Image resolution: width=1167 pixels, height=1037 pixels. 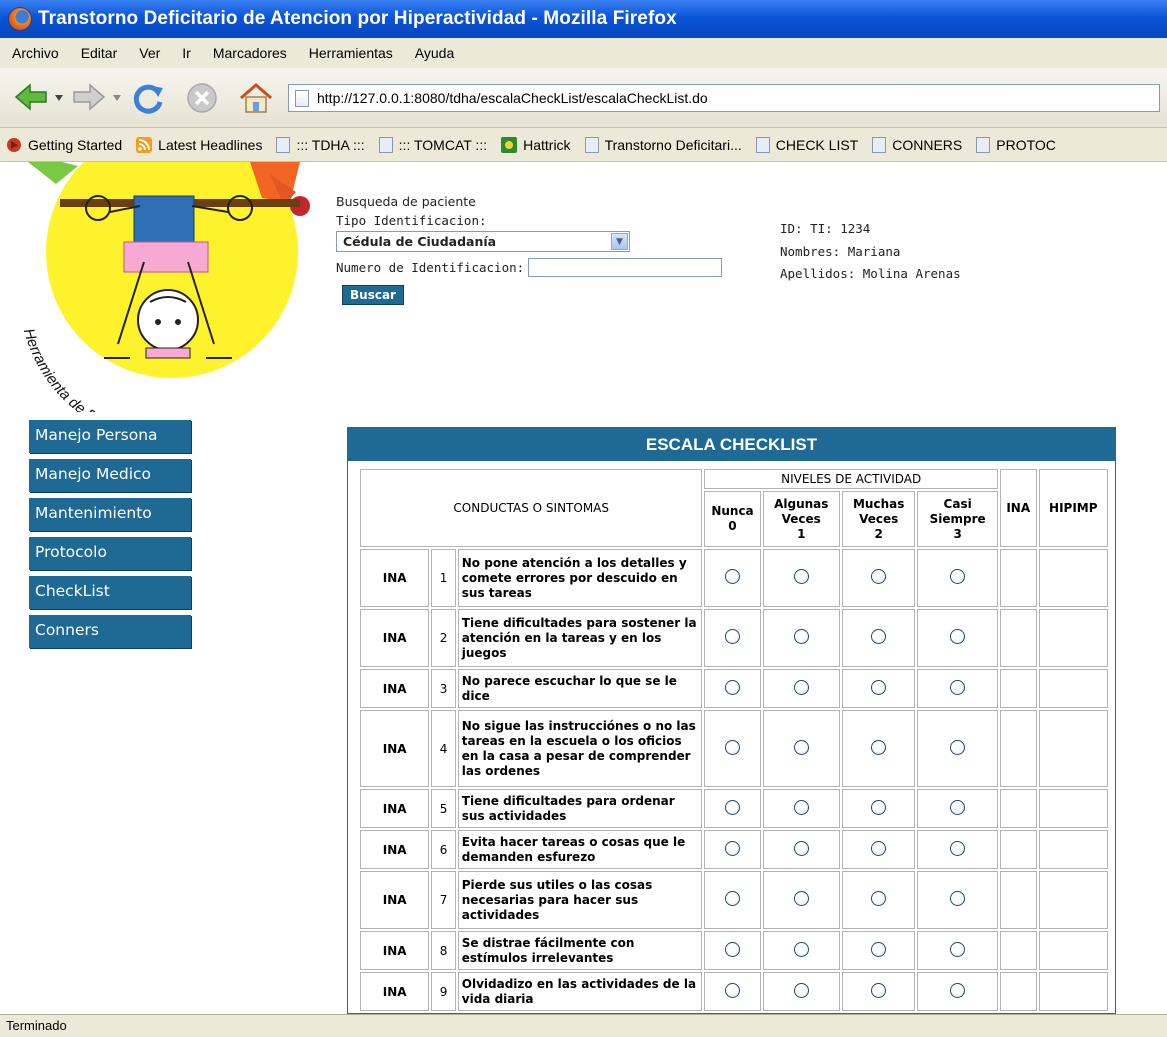 What do you see at coordinates (806, 144) in the screenshot?
I see `bookmark-check-list: CHECK LIST` at bounding box center [806, 144].